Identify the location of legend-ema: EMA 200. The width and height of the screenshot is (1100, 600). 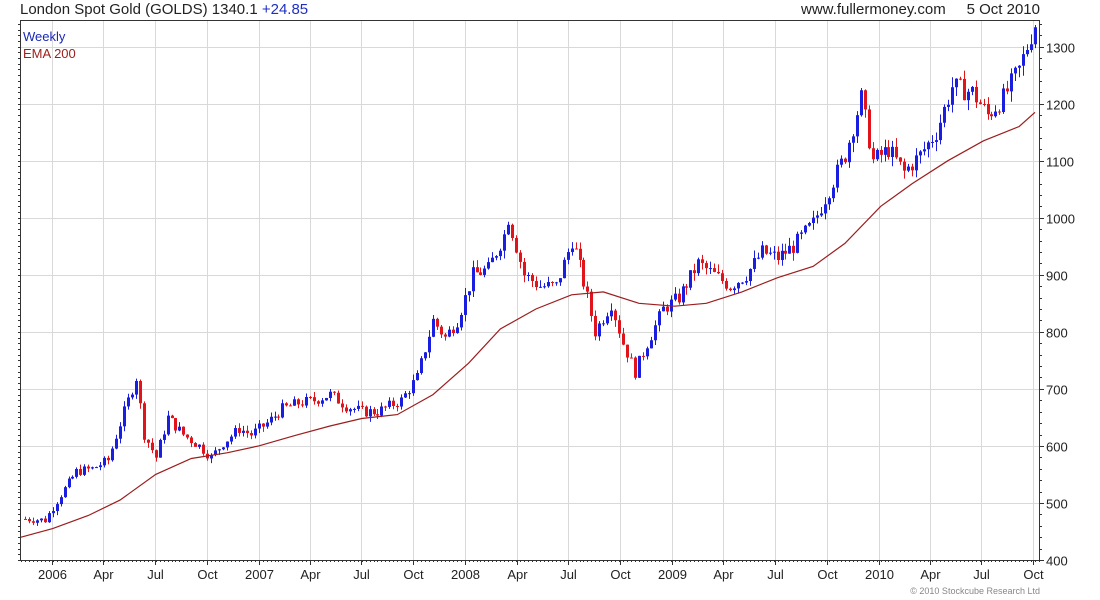
(49, 53).